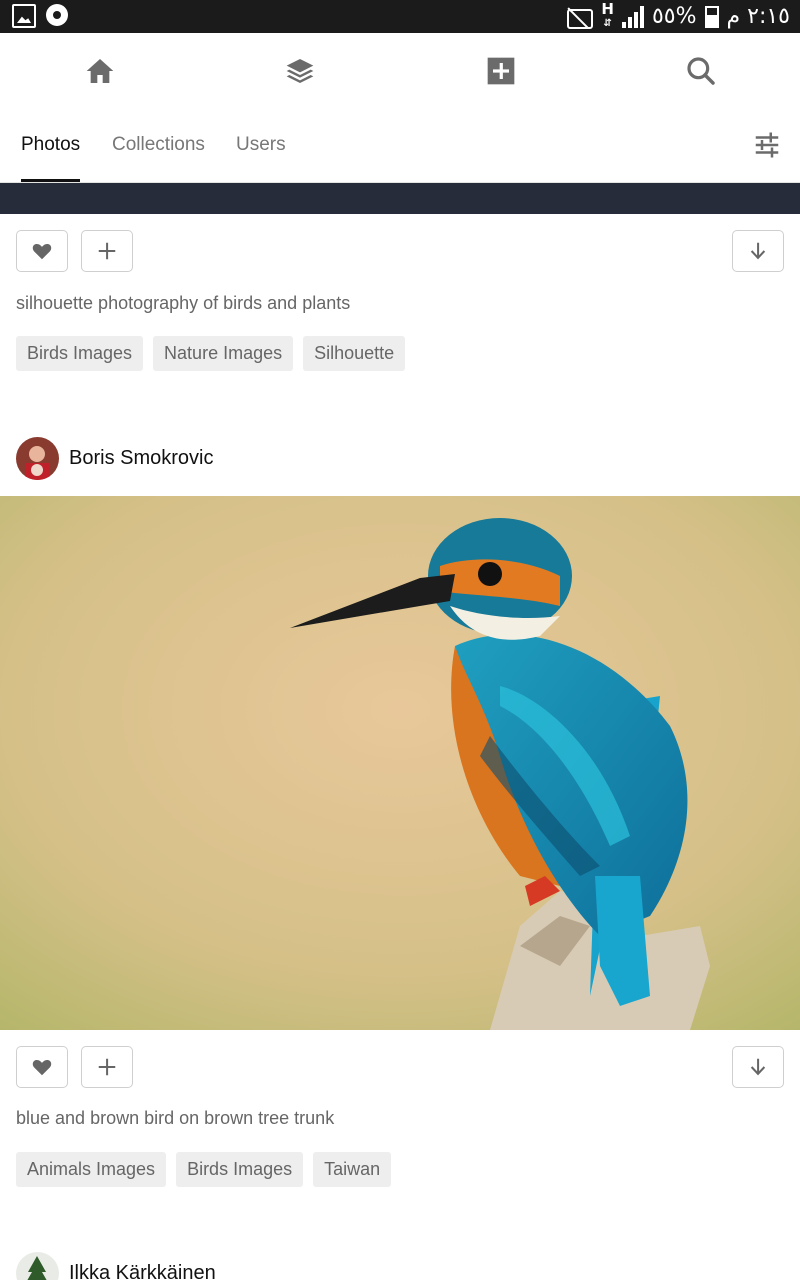 The height and width of the screenshot is (1280, 800). I want to click on home-icon, so click(100, 71).